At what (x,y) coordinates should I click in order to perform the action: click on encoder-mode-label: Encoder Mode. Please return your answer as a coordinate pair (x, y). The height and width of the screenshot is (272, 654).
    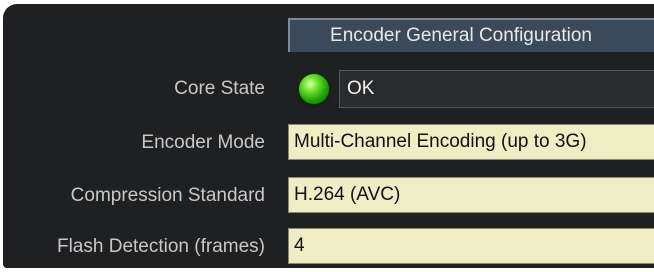
    Looking at the image, I should click on (203, 142).